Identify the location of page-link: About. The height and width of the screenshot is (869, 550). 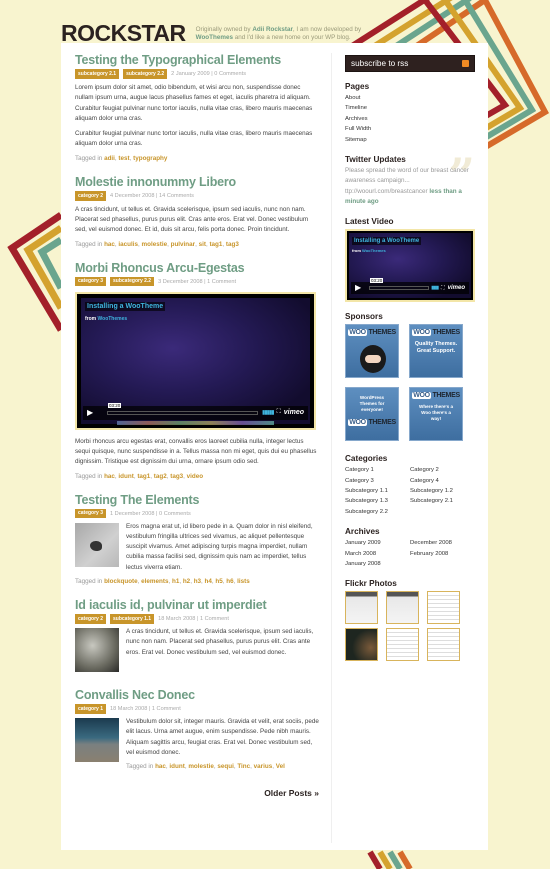
(410, 98).